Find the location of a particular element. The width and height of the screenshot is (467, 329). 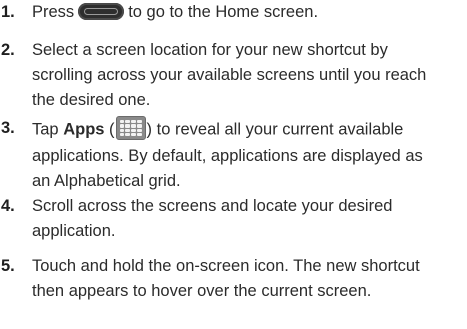

step-text: Press is located at coordinates (53, 12).